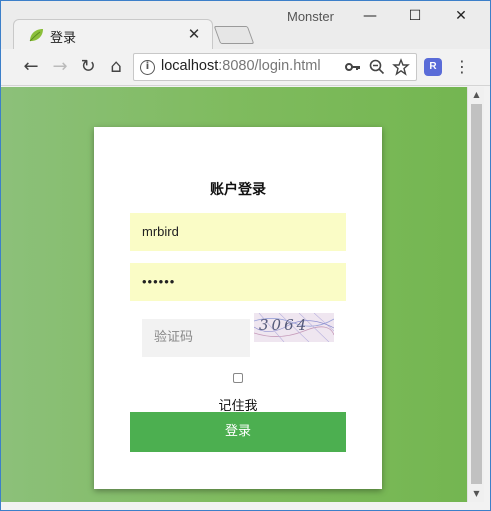 Image resolution: width=491 pixels, height=511 pixels. Describe the element at coordinates (238, 190) in the screenshot. I see `page-title: 账户登录` at that location.